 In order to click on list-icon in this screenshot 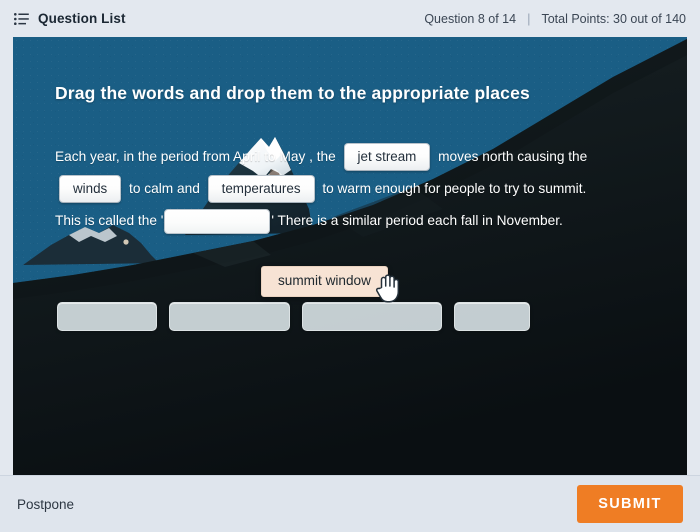, I will do `click(21, 18)`.